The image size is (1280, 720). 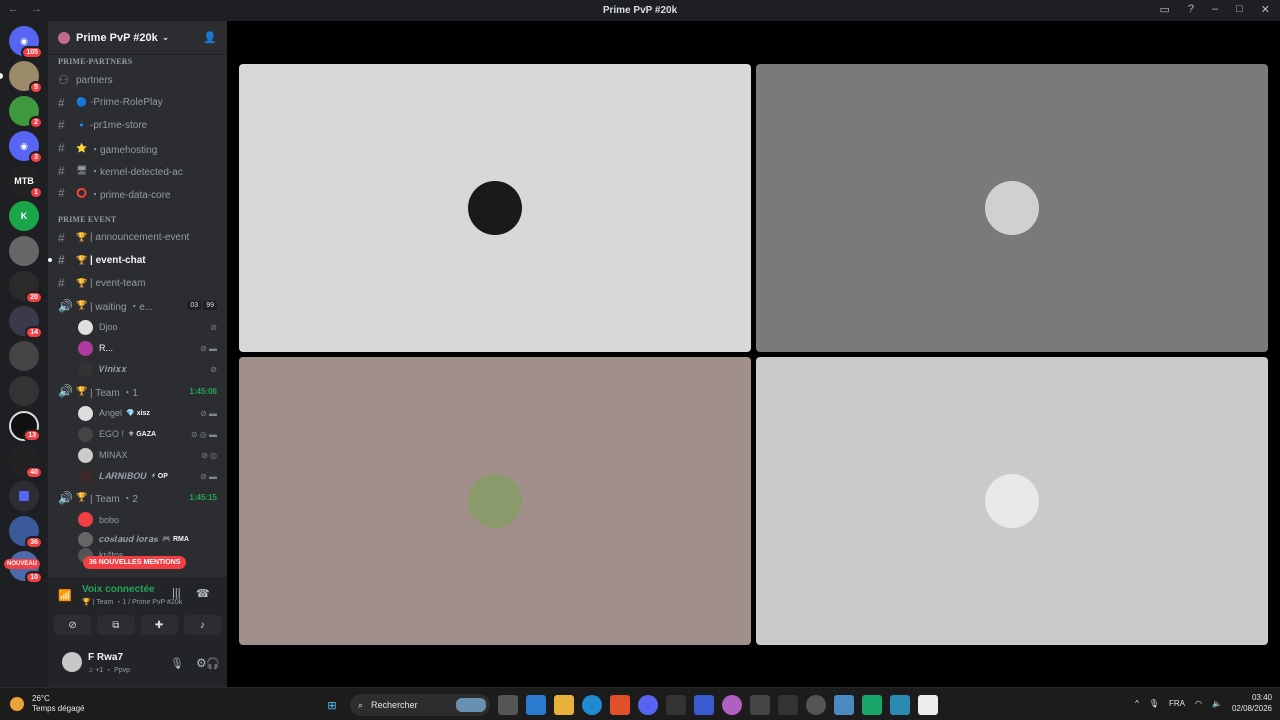 What do you see at coordinates (1137, 703) in the screenshot?
I see `chevron-up-icon: ^` at bounding box center [1137, 703].